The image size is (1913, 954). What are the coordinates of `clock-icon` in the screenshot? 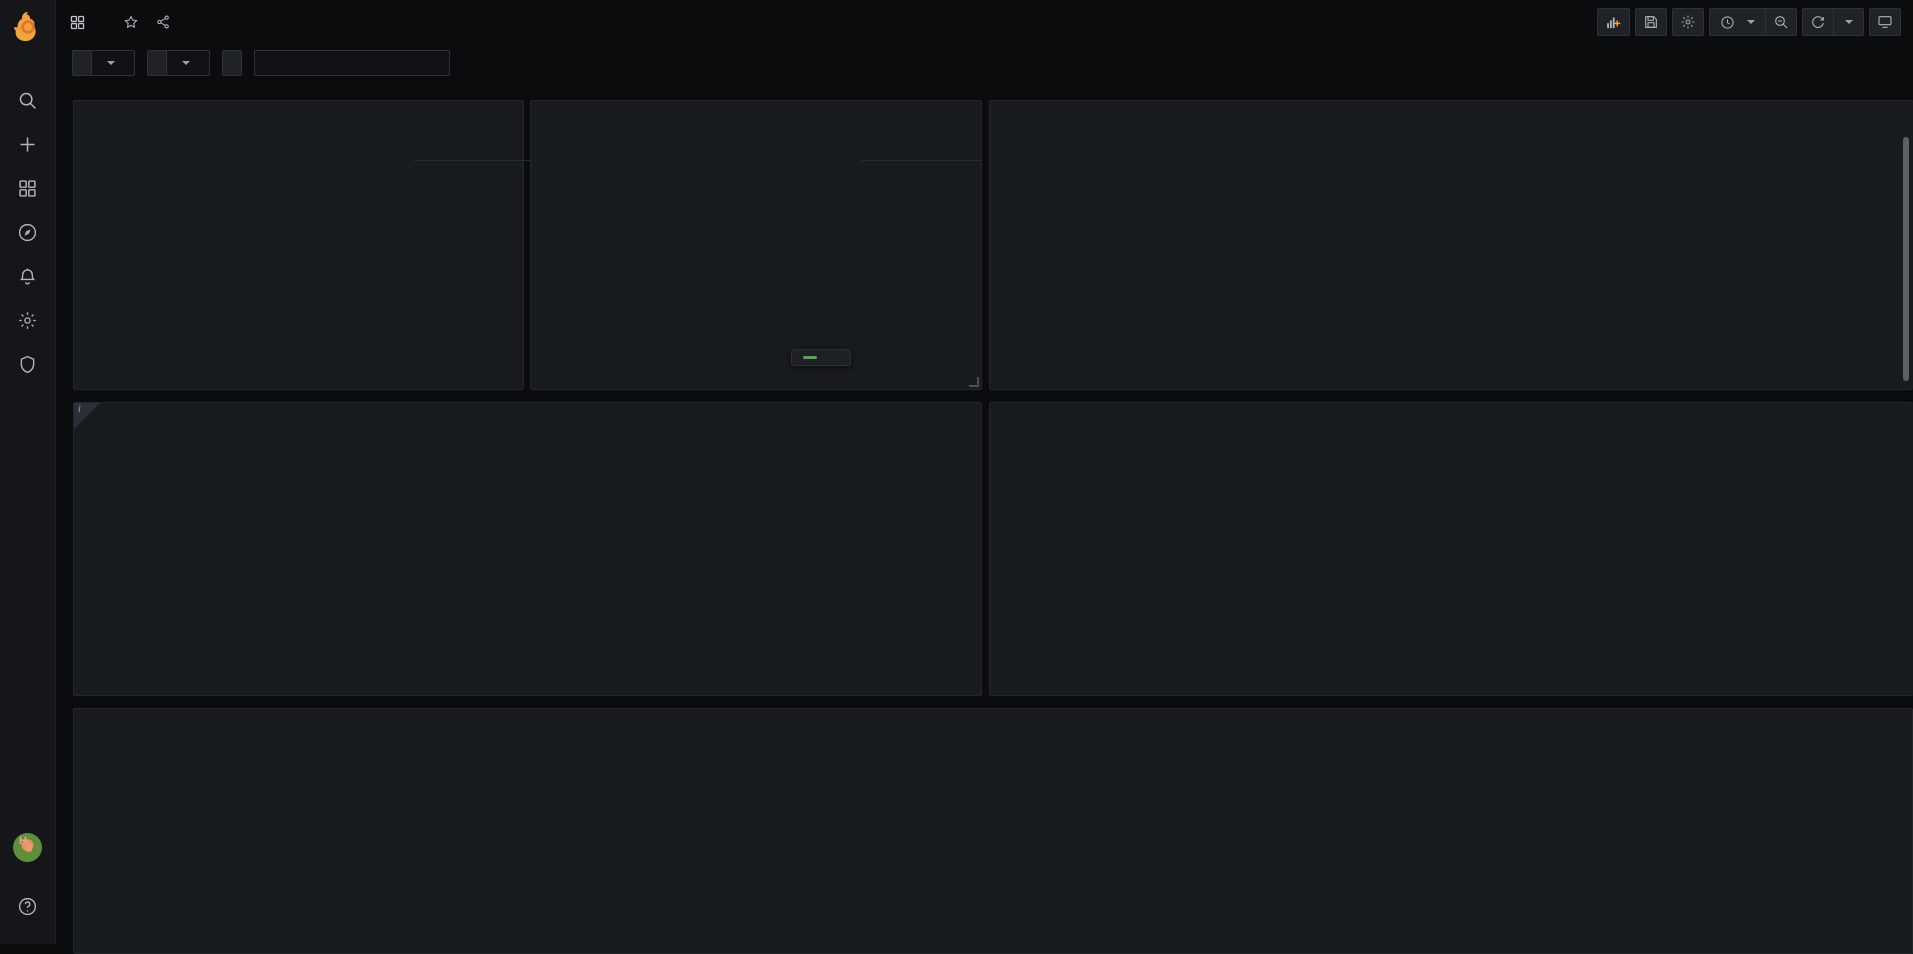 It's located at (1727, 22).